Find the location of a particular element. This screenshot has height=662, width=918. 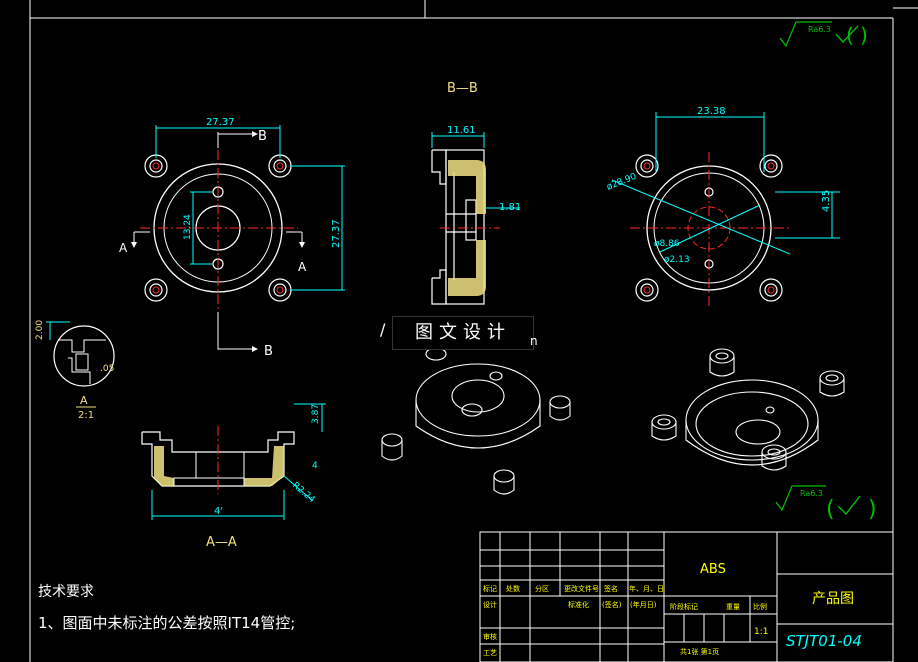

svg-text: 年、月、日 is located at coordinates (646, 588).